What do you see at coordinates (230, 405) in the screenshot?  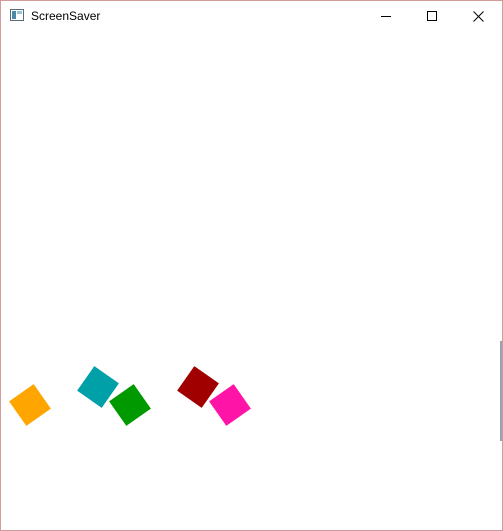 I see `magenta-square` at bounding box center [230, 405].